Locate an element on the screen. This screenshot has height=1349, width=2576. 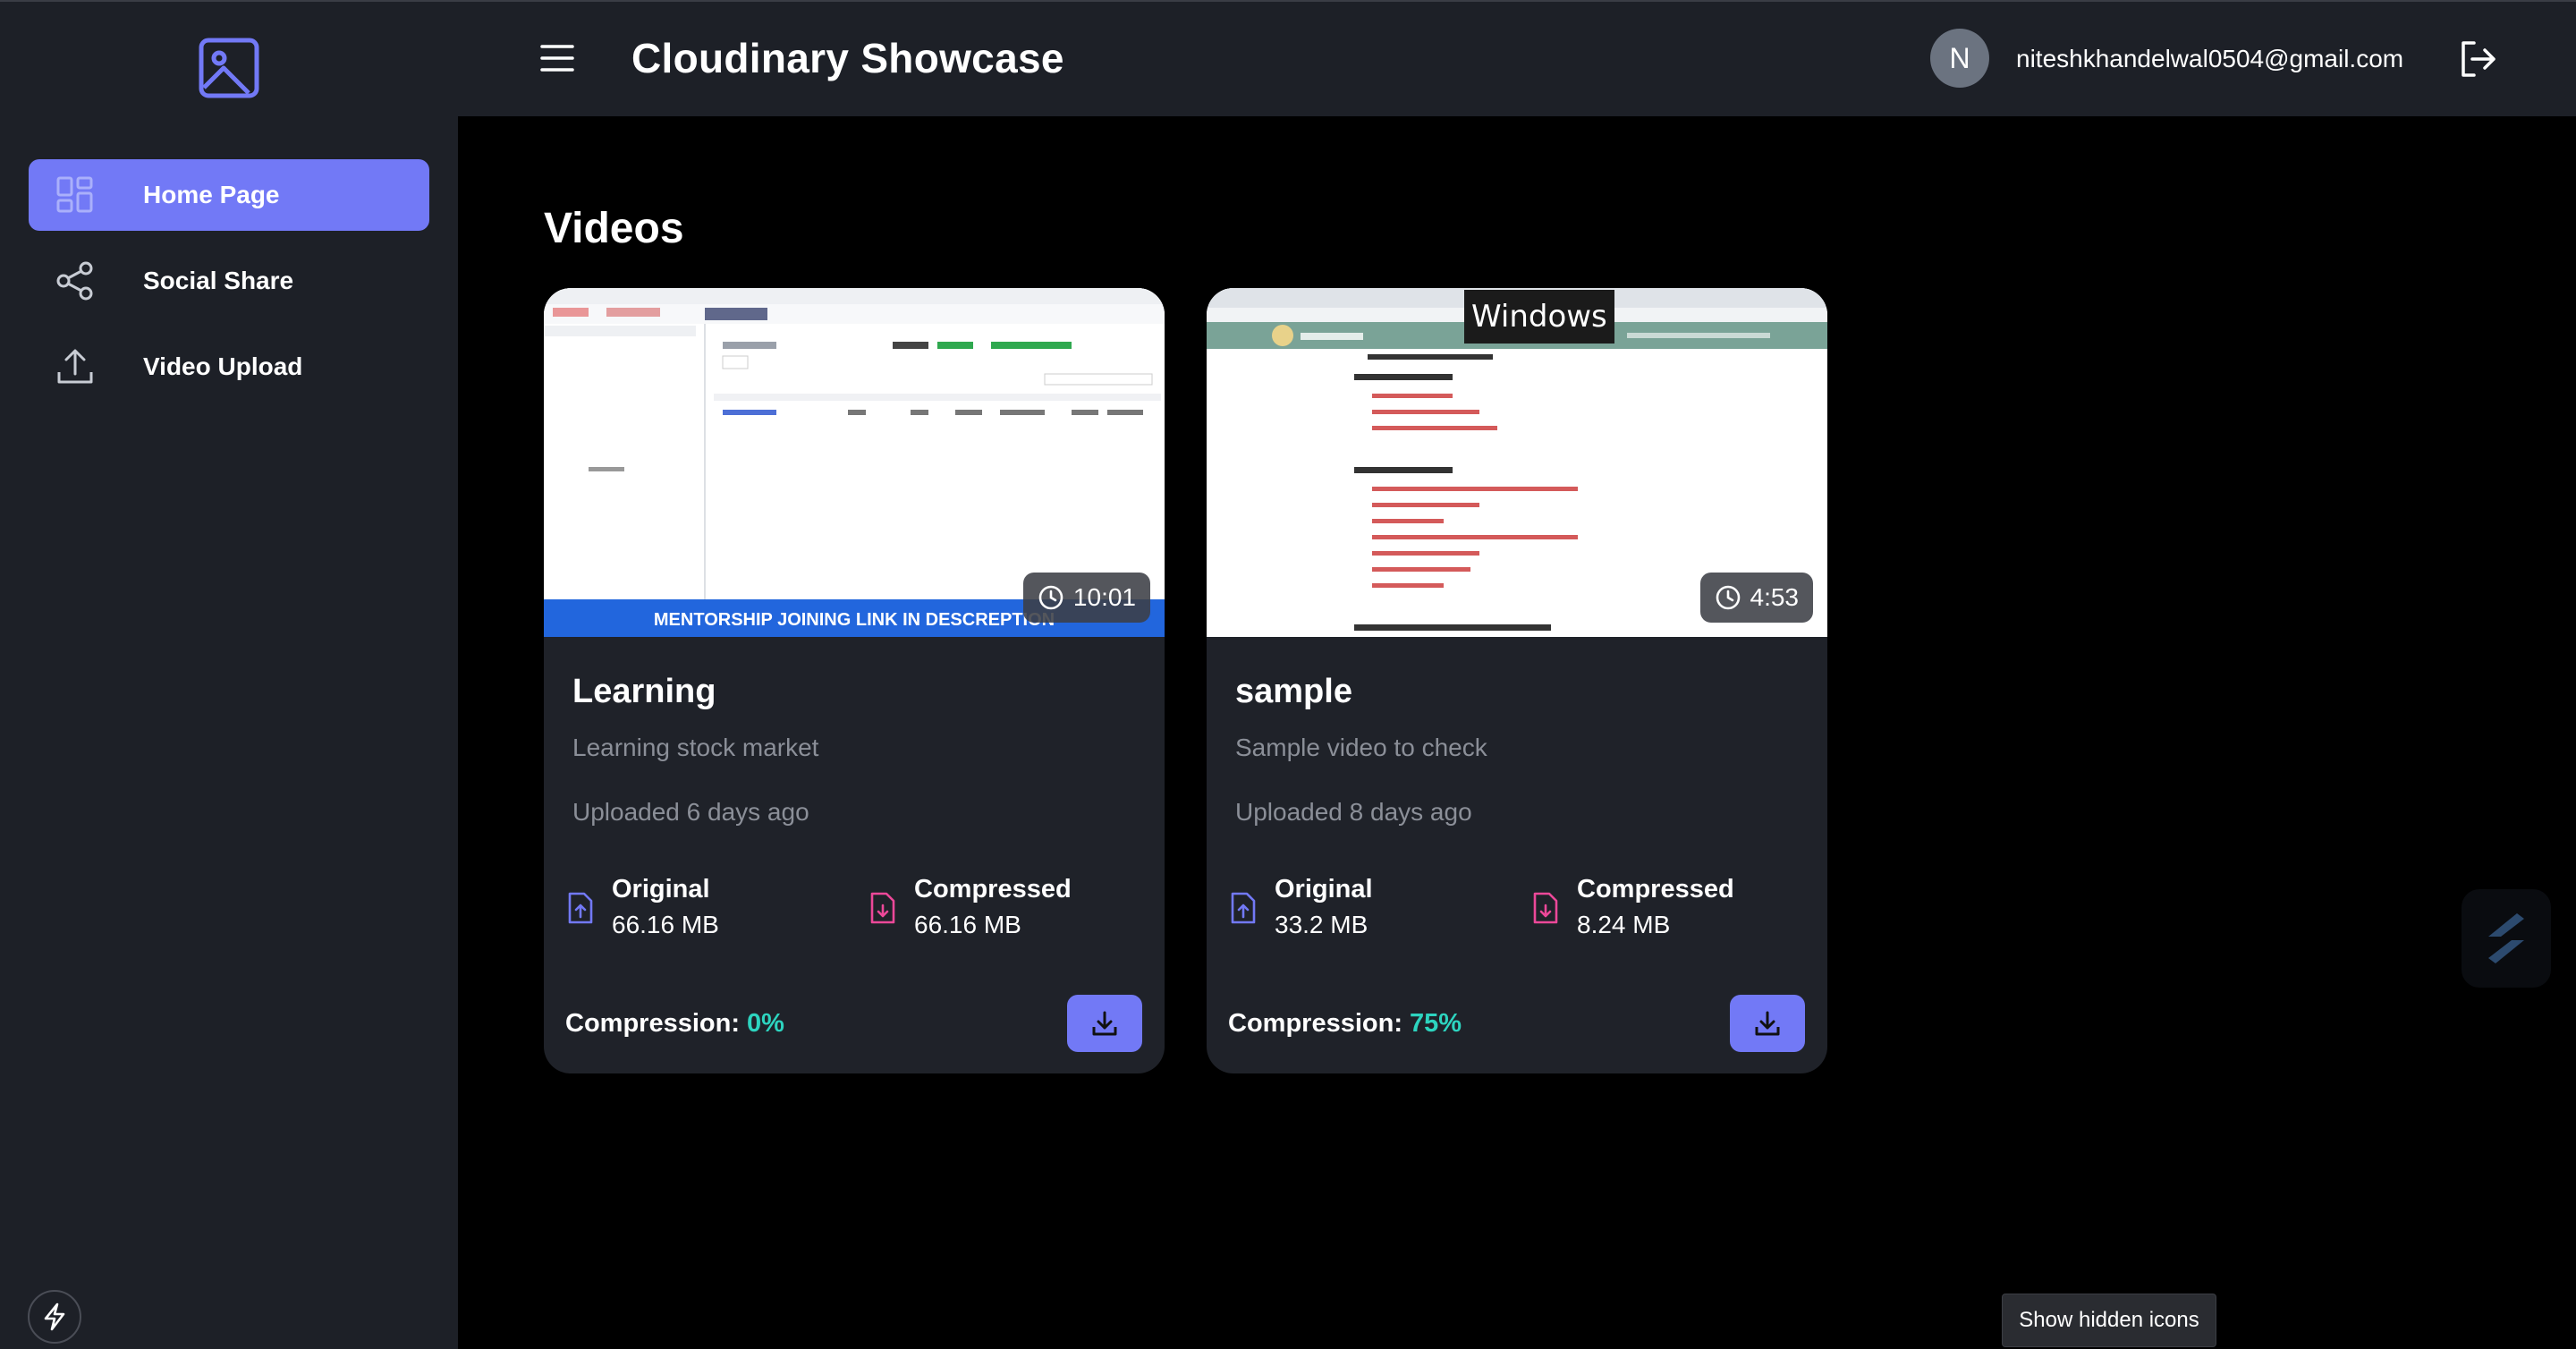
compression-ratio: Compression: 75% is located at coordinates (1345, 1024).